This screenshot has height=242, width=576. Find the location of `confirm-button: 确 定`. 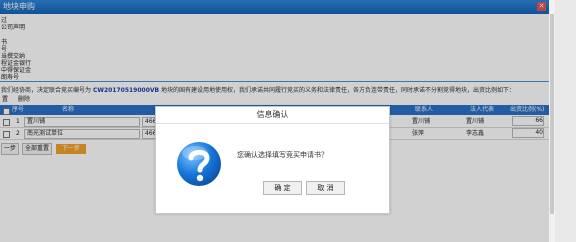

confirm-button: 确 定 is located at coordinates (282, 188).